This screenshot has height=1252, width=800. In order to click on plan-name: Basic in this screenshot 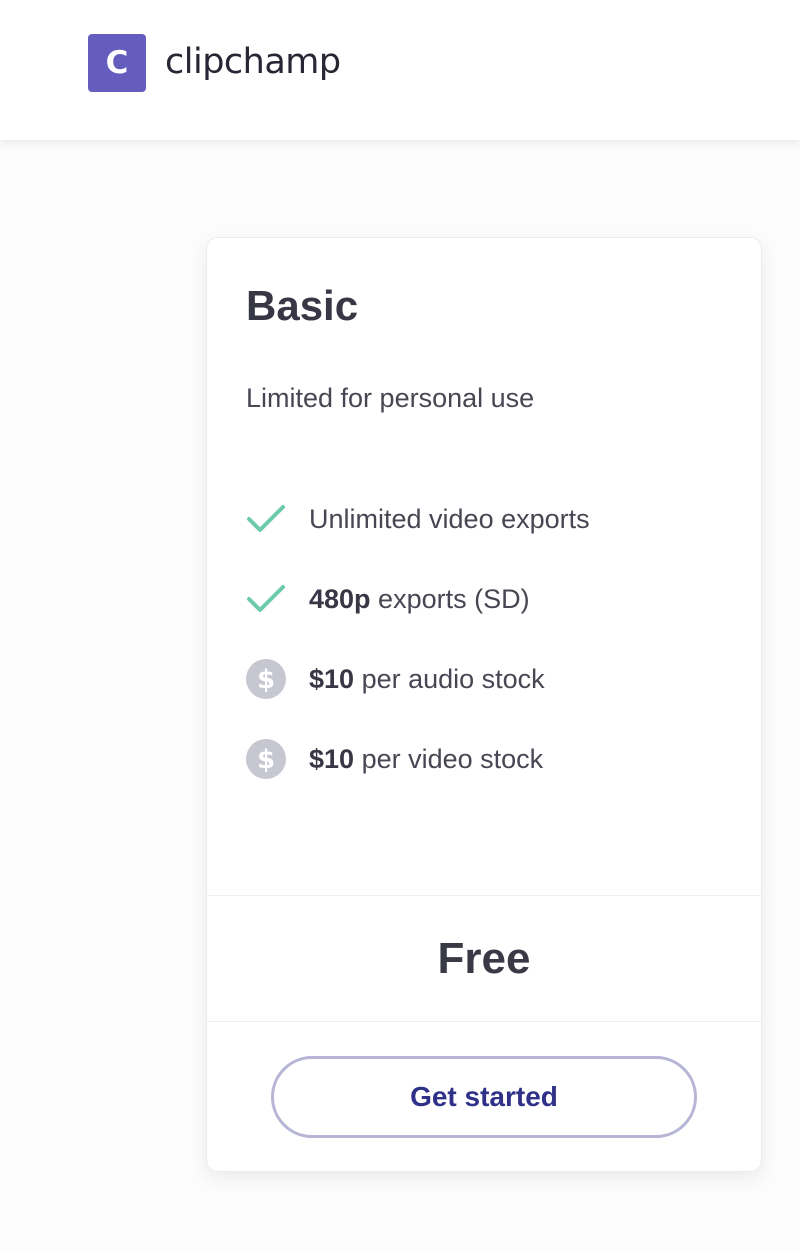, I will do `click(302, 305)`.